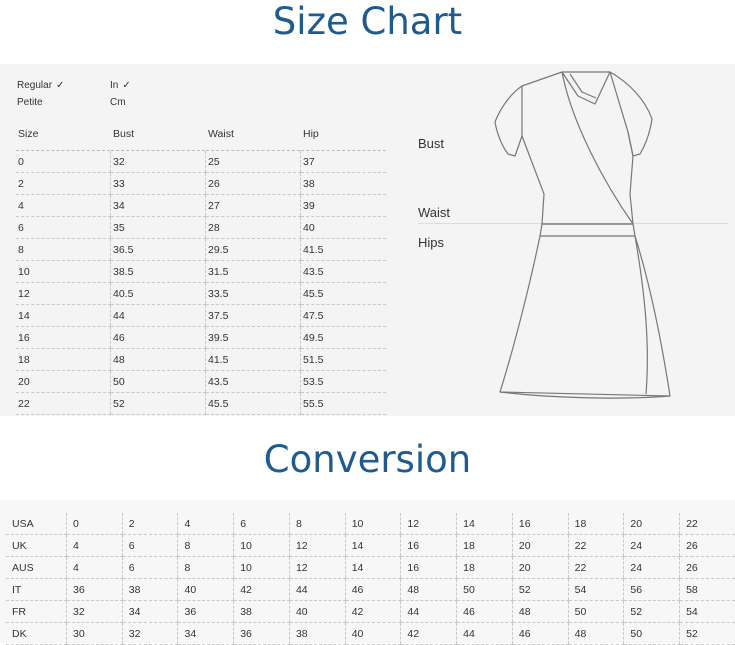 This screenshot has width=735, height=645. Describe the element at coordinates (158, 381) in the screenshot. I see `bust-cell: 50` at that location.